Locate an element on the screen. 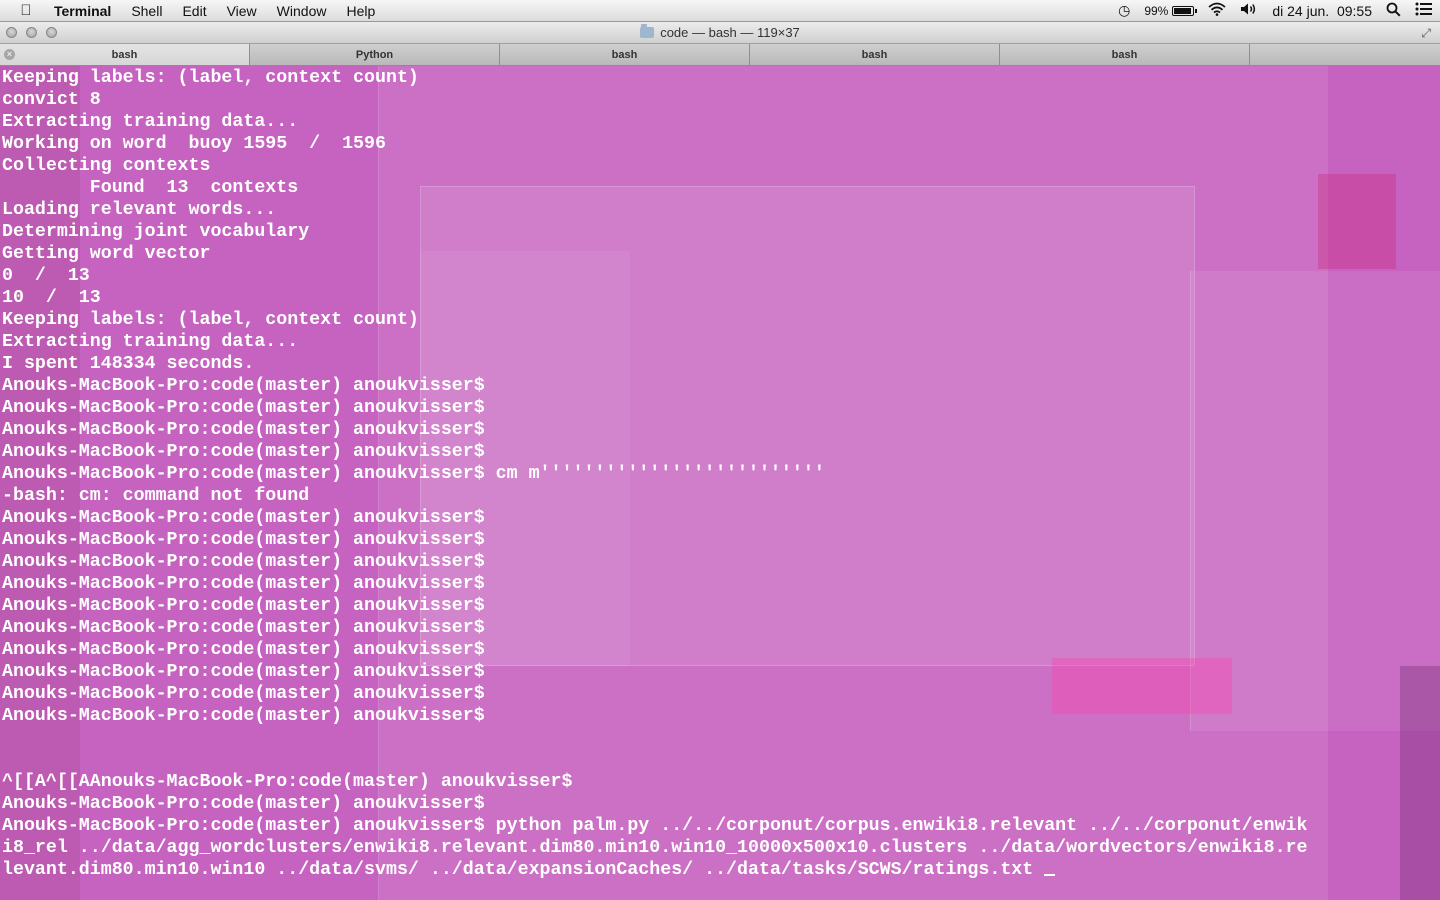  battery-icon is located at coordinates (1185, 10).